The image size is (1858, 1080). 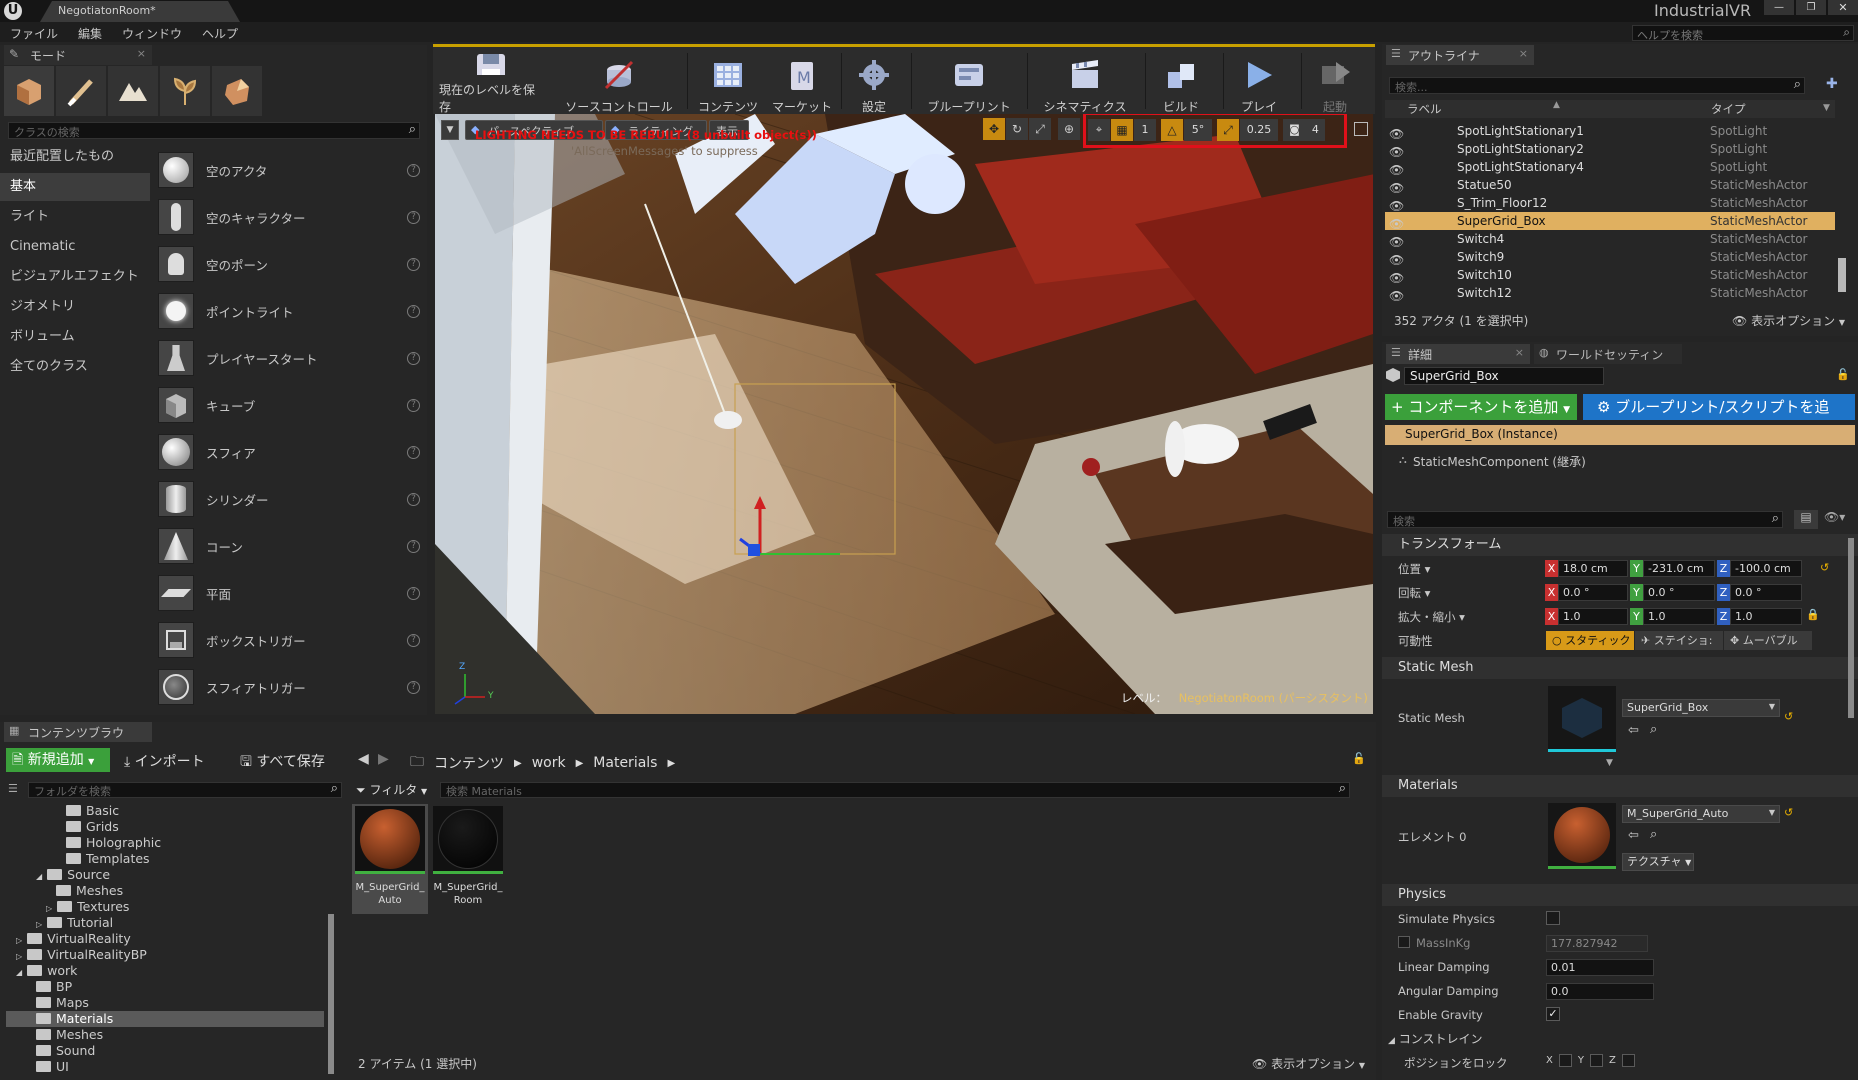 I want to click on category-cinematic: Cinematic, so click(x=75, y=247).